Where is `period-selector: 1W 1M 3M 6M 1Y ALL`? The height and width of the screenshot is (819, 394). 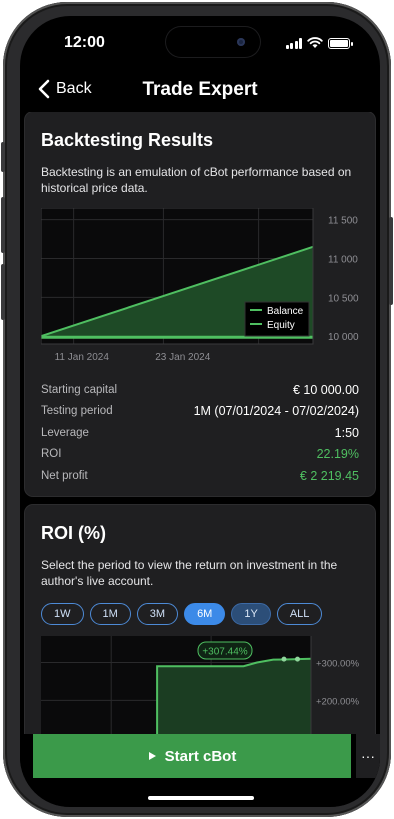 period-selector: 1W 1M 3M 6M 1Y ALL is located at coordinates (182, 614).